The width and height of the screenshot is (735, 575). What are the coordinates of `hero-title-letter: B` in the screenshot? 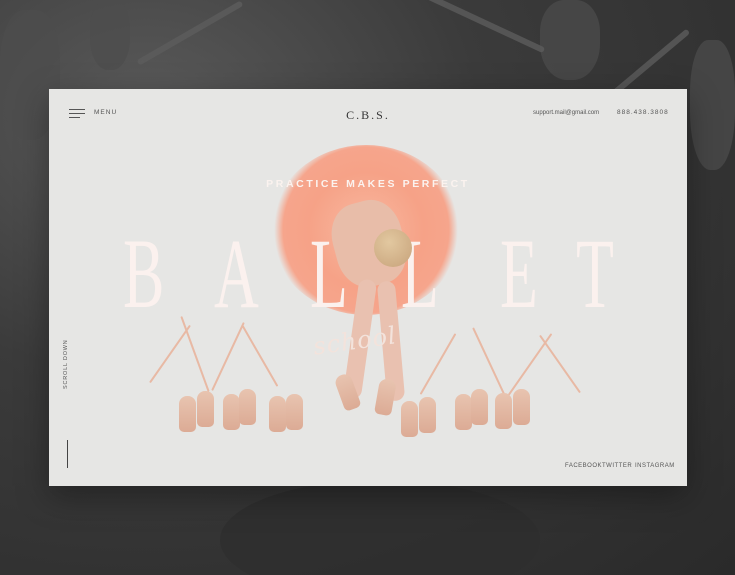 It's located at (144, 273).